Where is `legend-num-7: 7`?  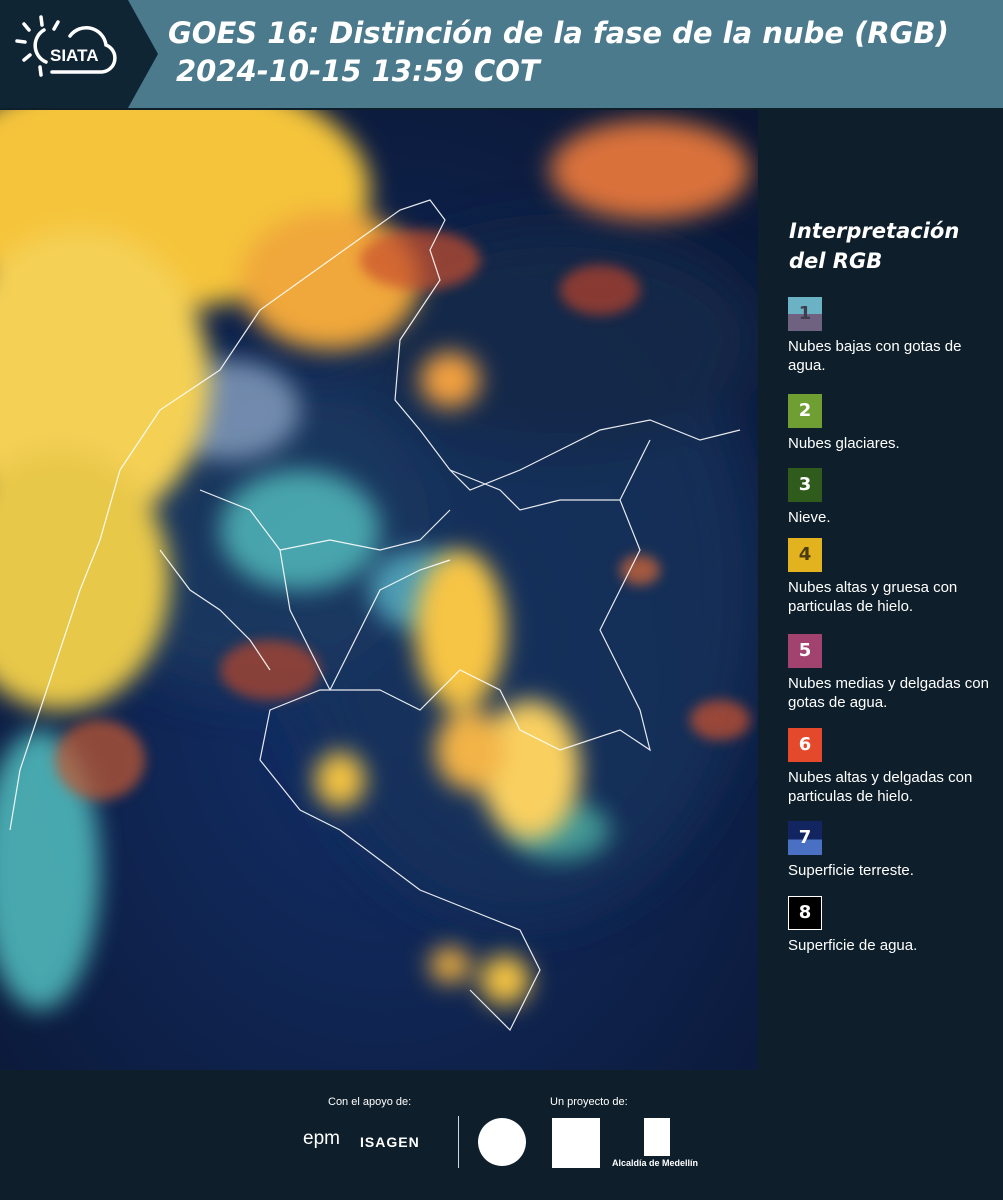 legend-num-7: 7 is located at coordinates (805, 837).